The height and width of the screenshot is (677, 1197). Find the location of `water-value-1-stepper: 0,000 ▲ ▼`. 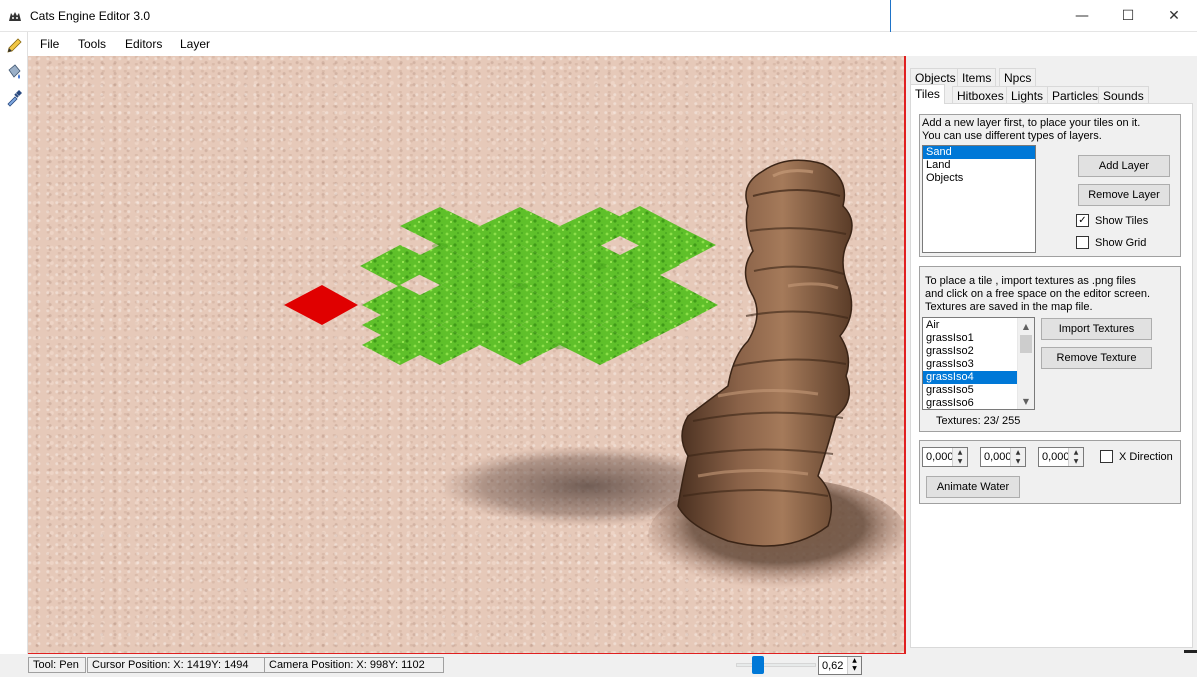

water-value-1-stepper: 0,000 ▲ ▼ is located at coordinates (945, 457).